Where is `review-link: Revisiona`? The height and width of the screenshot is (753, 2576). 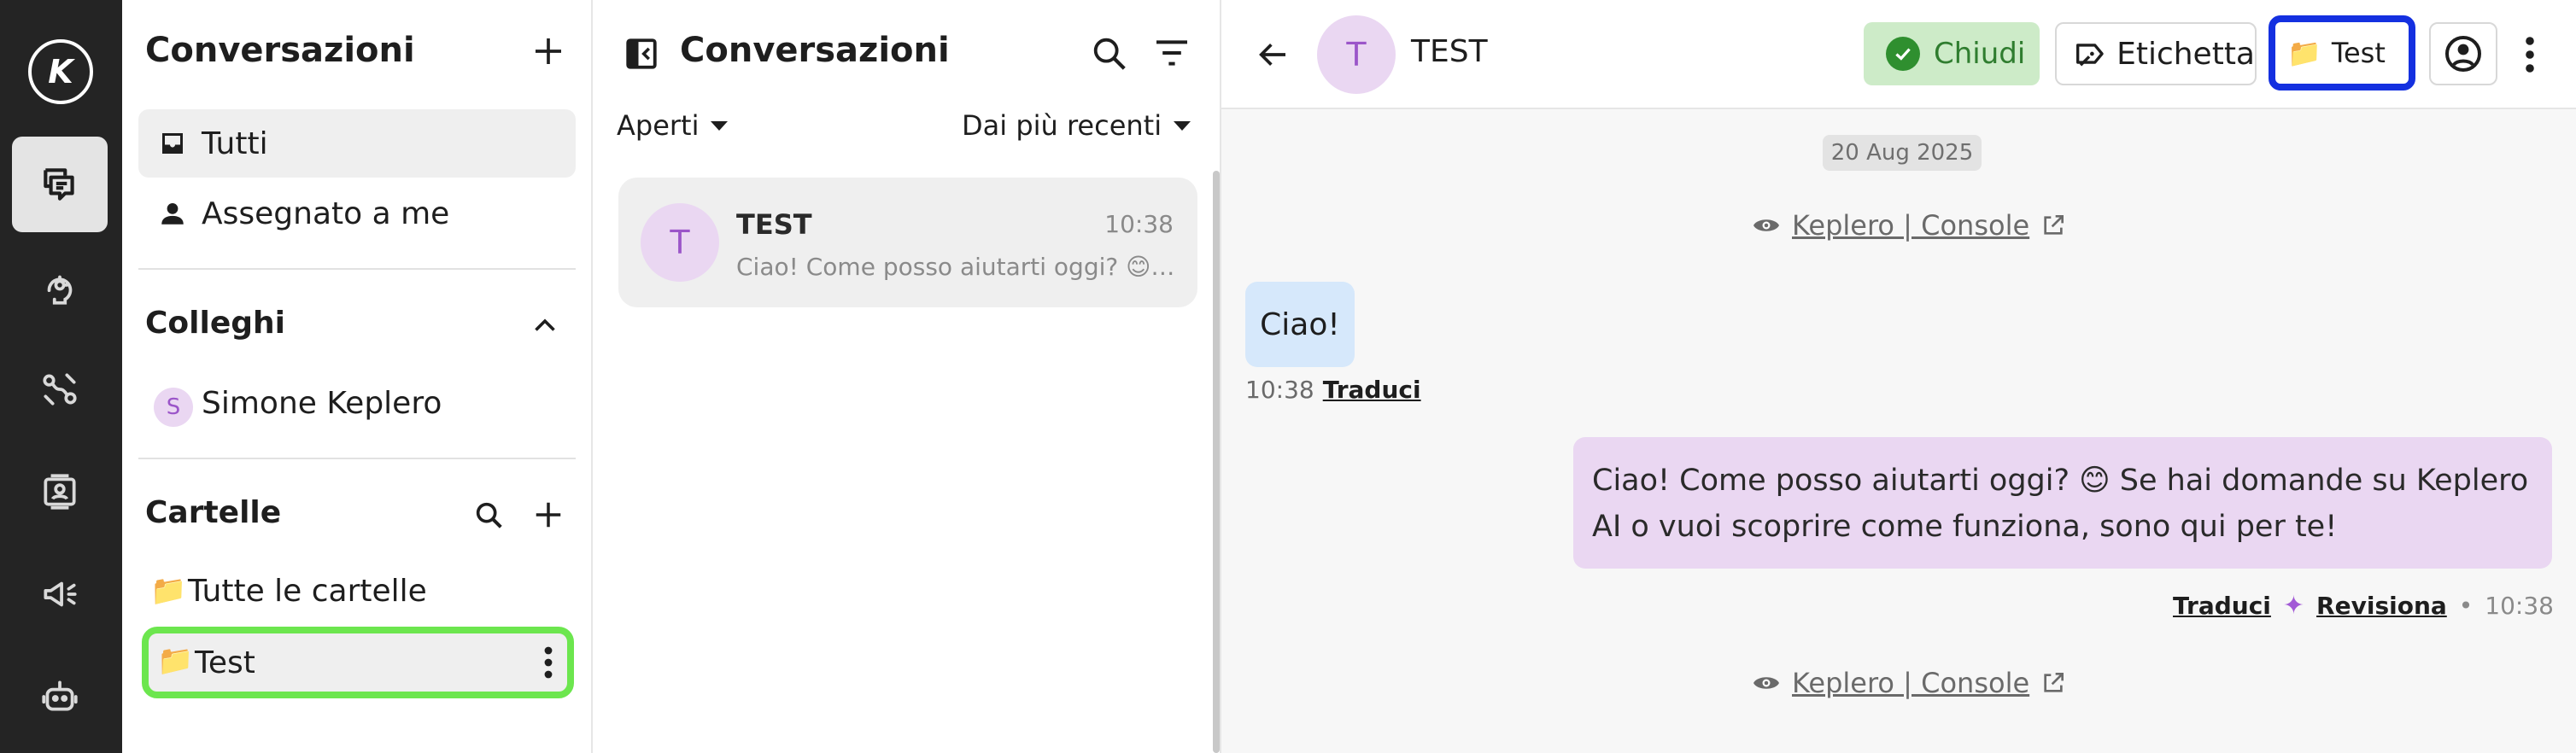
review-link: Revisiona is located at coordinates (2381, 606).